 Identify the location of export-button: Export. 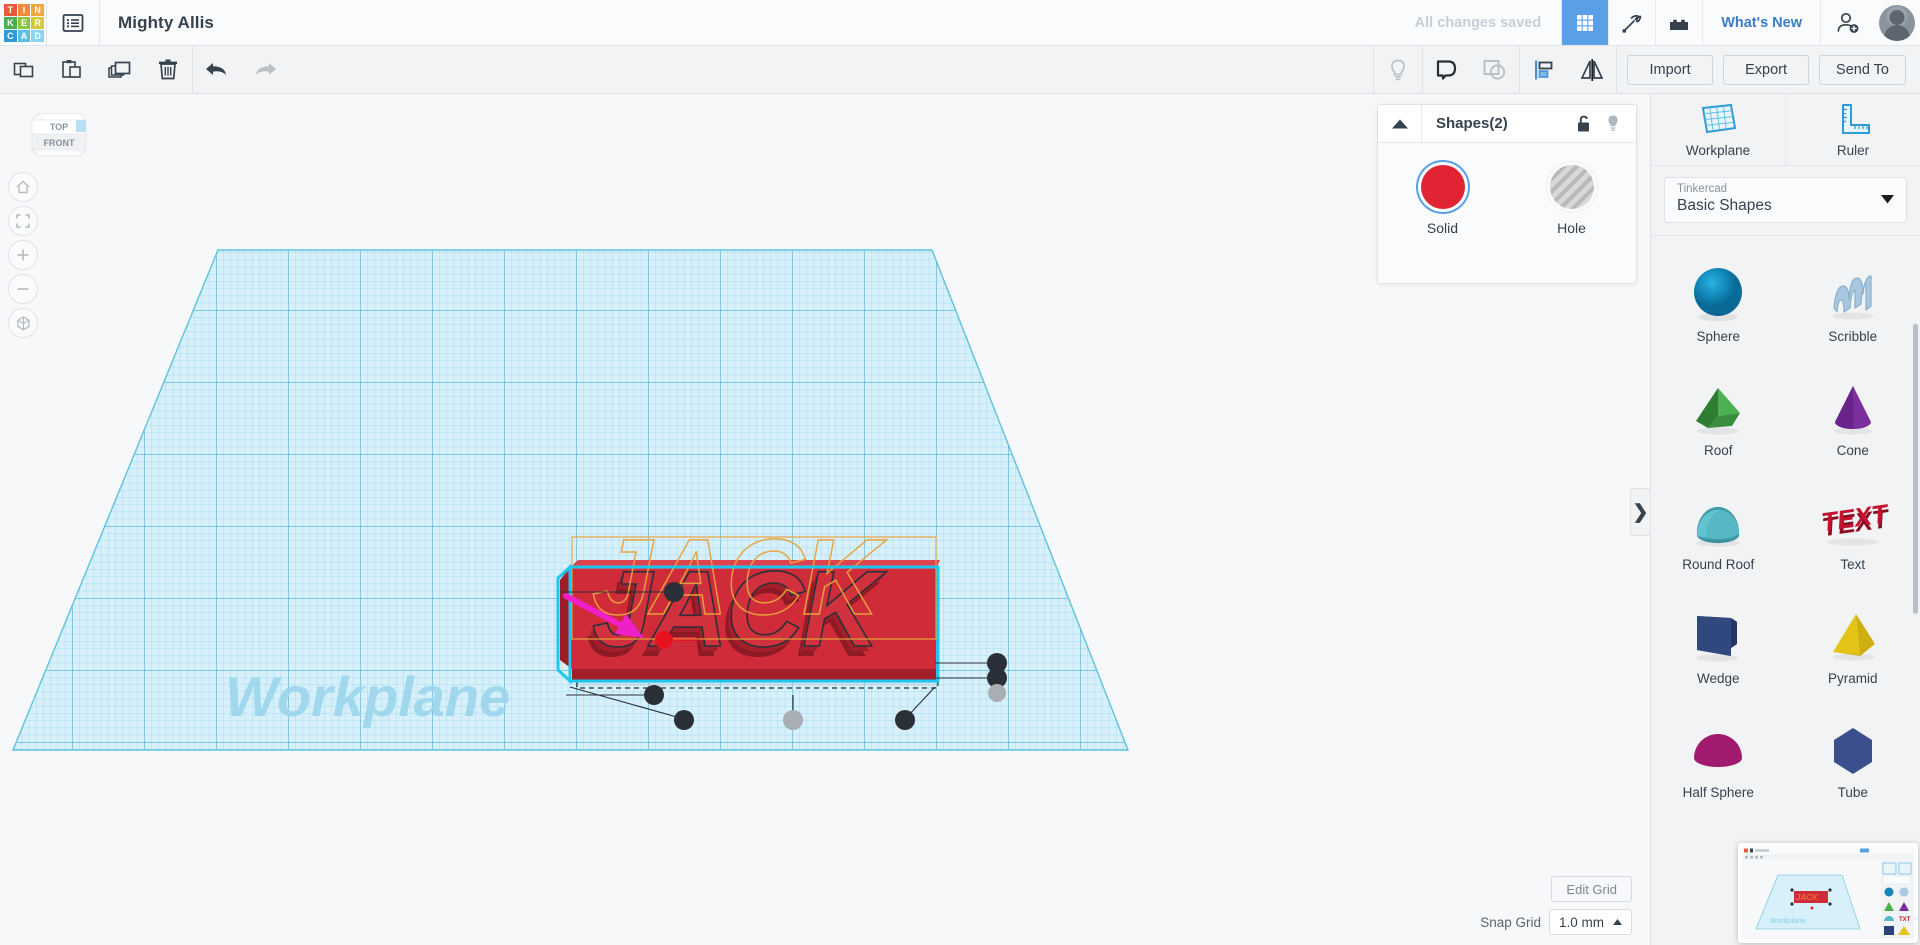
(1766, 69).